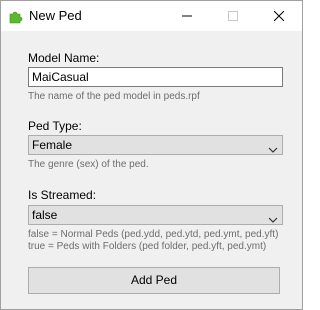 This screenshot has width=320, height=310. What do you see at coordinates (155, 77) in the screenshot?
I see `model-name-input: MaiCasual` at bounding box center [155, 77].